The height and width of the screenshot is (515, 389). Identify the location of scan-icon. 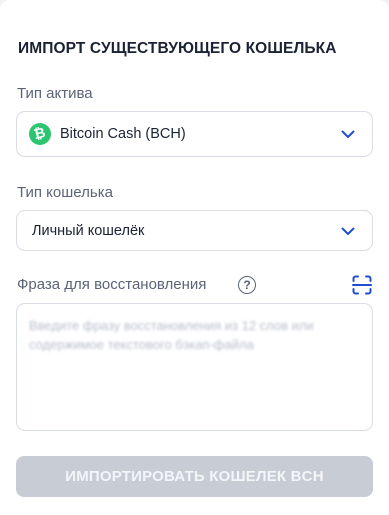
(362, 285).